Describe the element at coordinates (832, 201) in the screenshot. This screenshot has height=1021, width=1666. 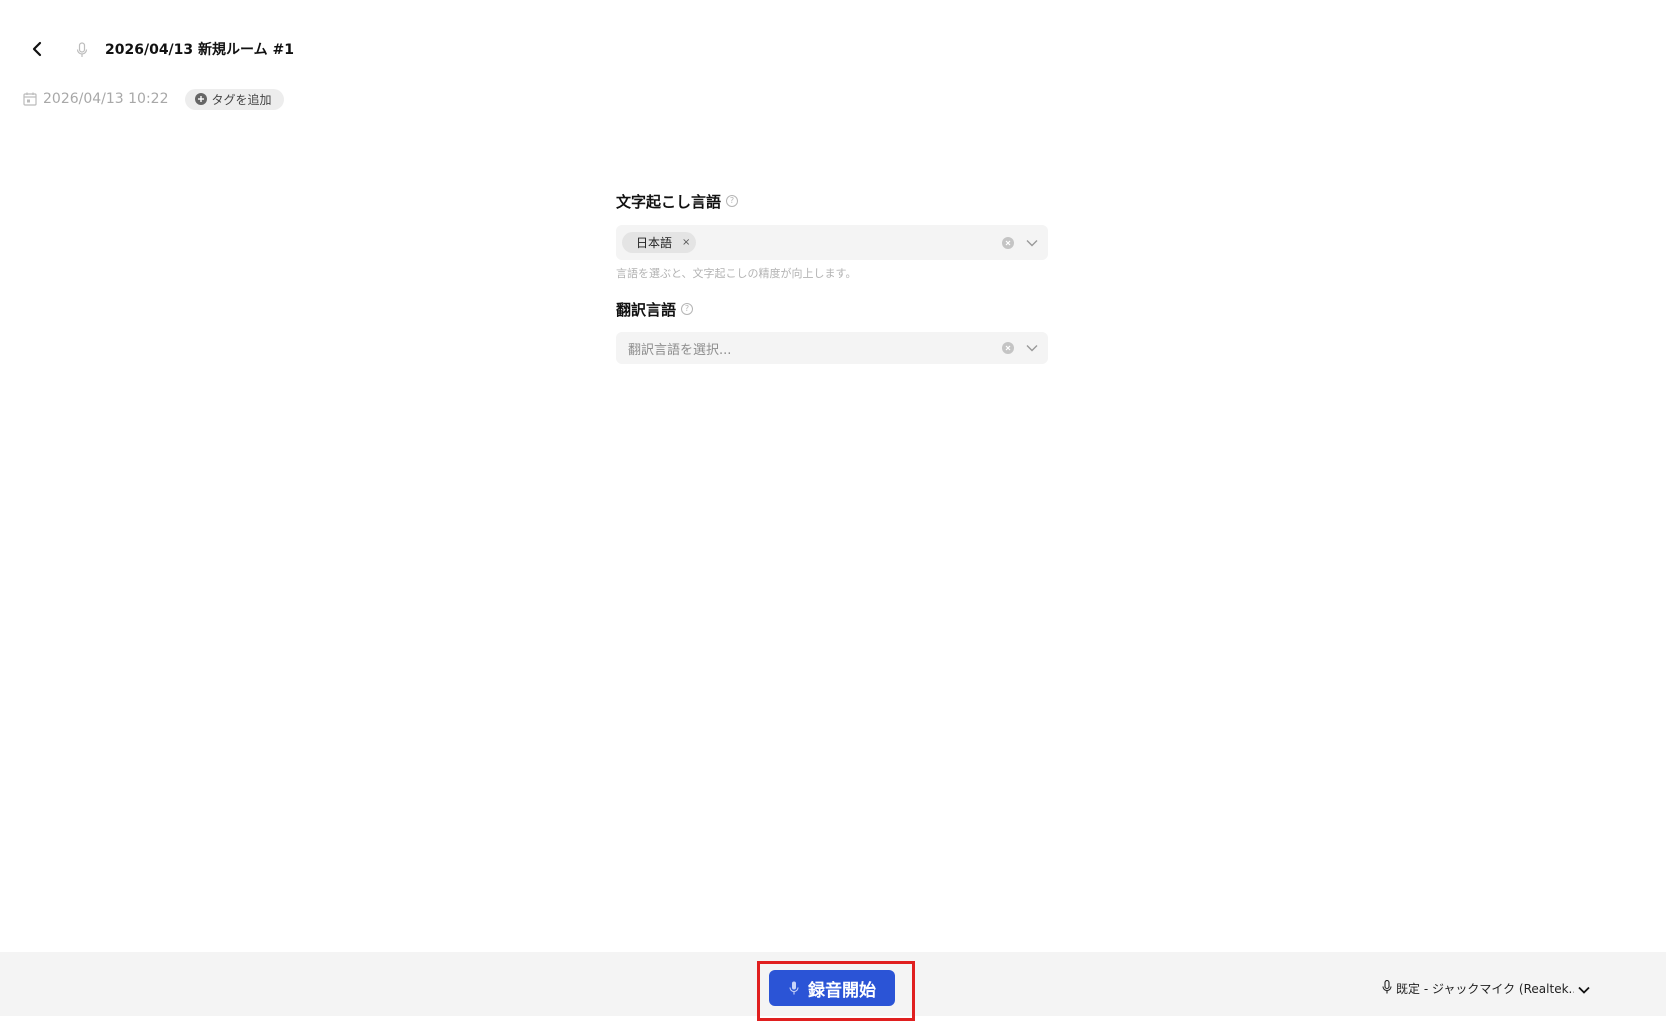
I see `transcription-language-label-row: 文字起こし言語 ?` at that location.